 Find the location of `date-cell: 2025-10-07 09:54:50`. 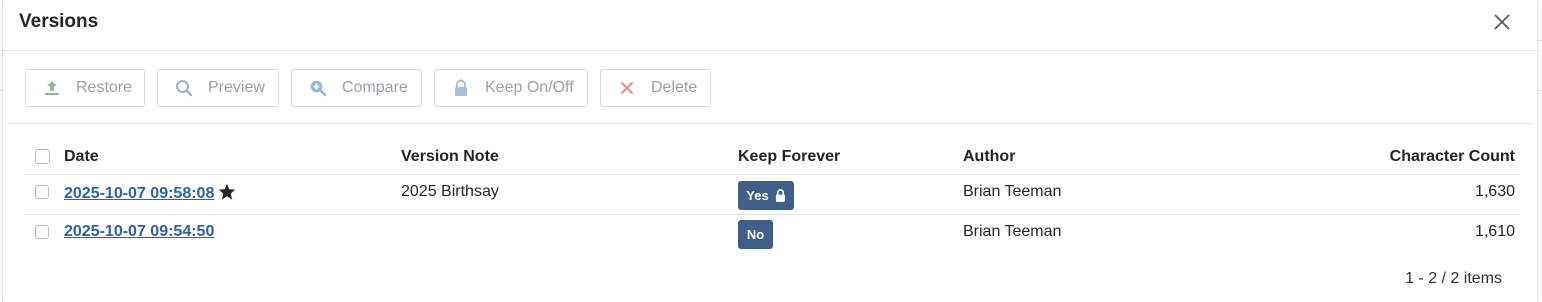

date-cell: 2025-10-07 09:54:50 is located at coordinates (139, 232).